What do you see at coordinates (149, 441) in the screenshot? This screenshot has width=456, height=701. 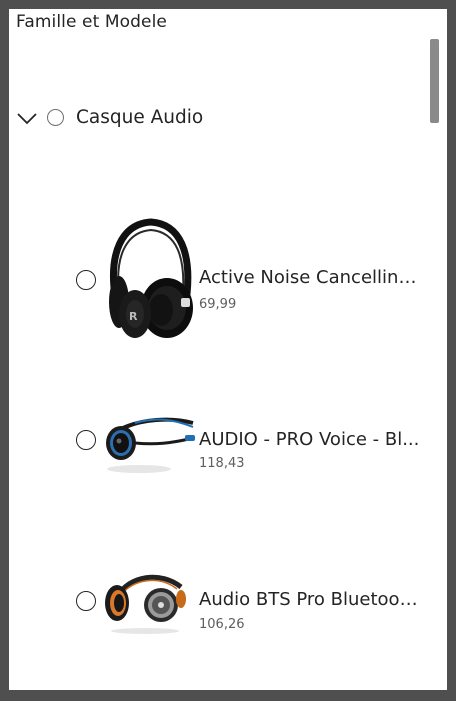 I see `neckband-headset-icon` at bounding box center [149, 441].